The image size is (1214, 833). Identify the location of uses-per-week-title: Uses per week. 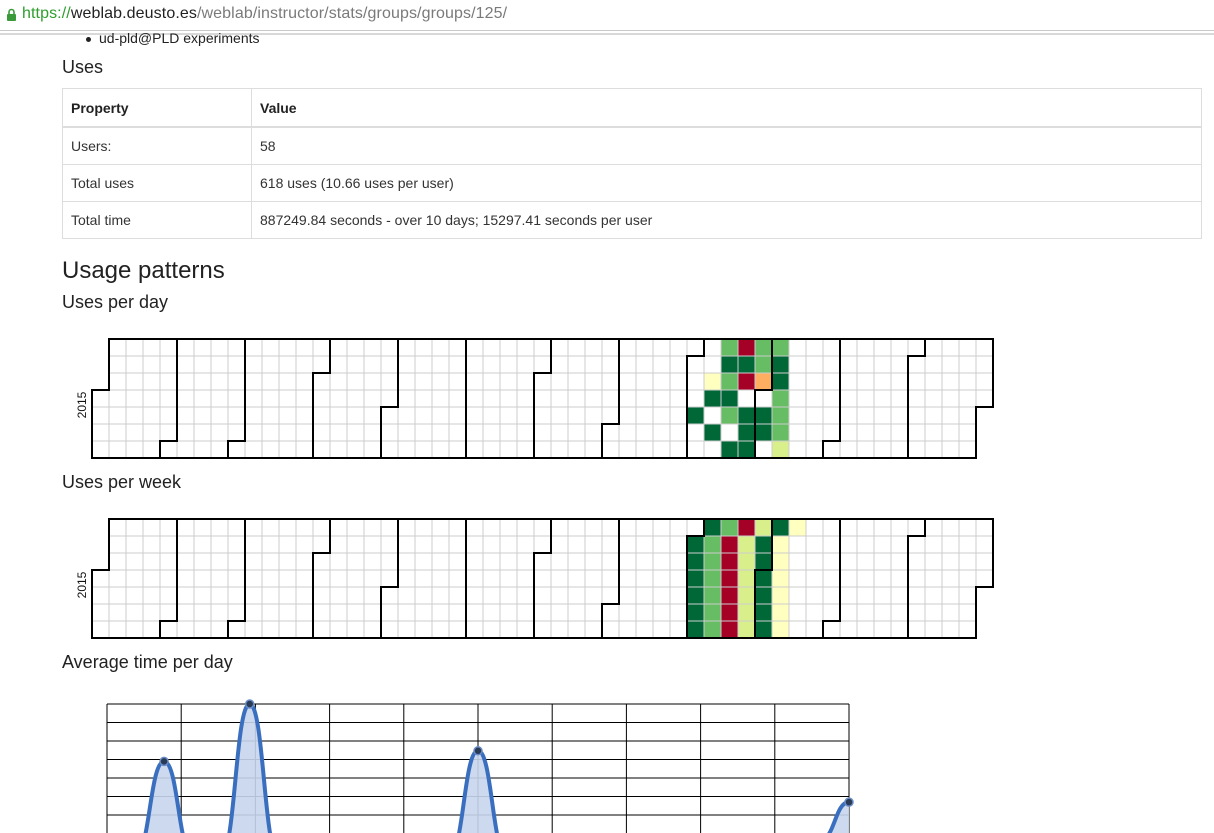
(122, 482).